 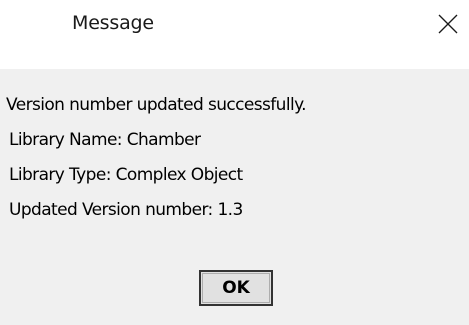 I want to click on updated-version-text: Updated Version number: 1.3, so click(x=126, y=210).